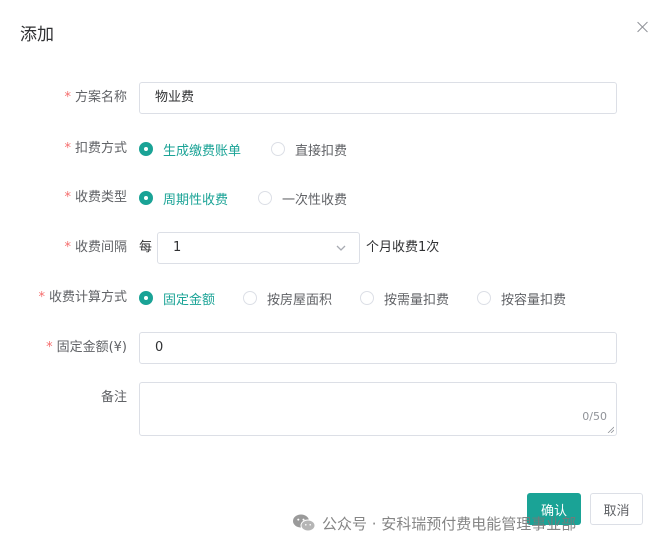 This screenshot has width=665, height=550. What do you see at coordinates (287, 298) in the screenshot?
I see `radio-by-area: 按房屋面积` at bounding box center [287, 298].